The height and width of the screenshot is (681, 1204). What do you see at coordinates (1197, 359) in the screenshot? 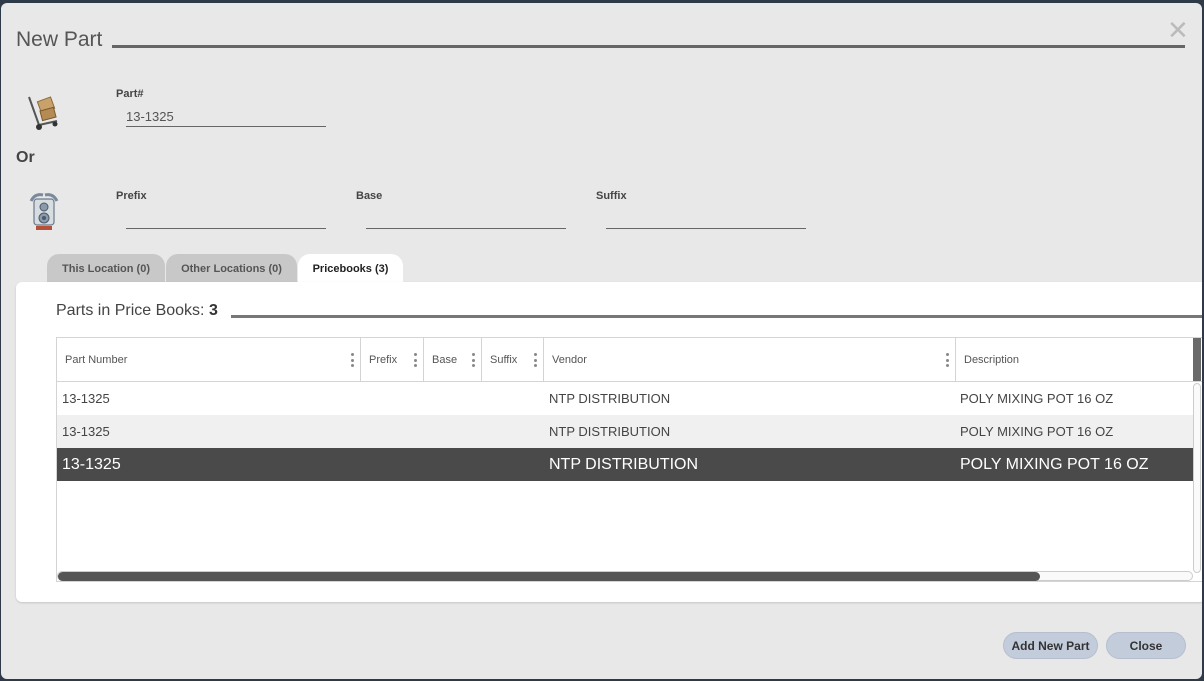
I see `vertical-scrollbar-thumb` at bounding box center [1197, 359].